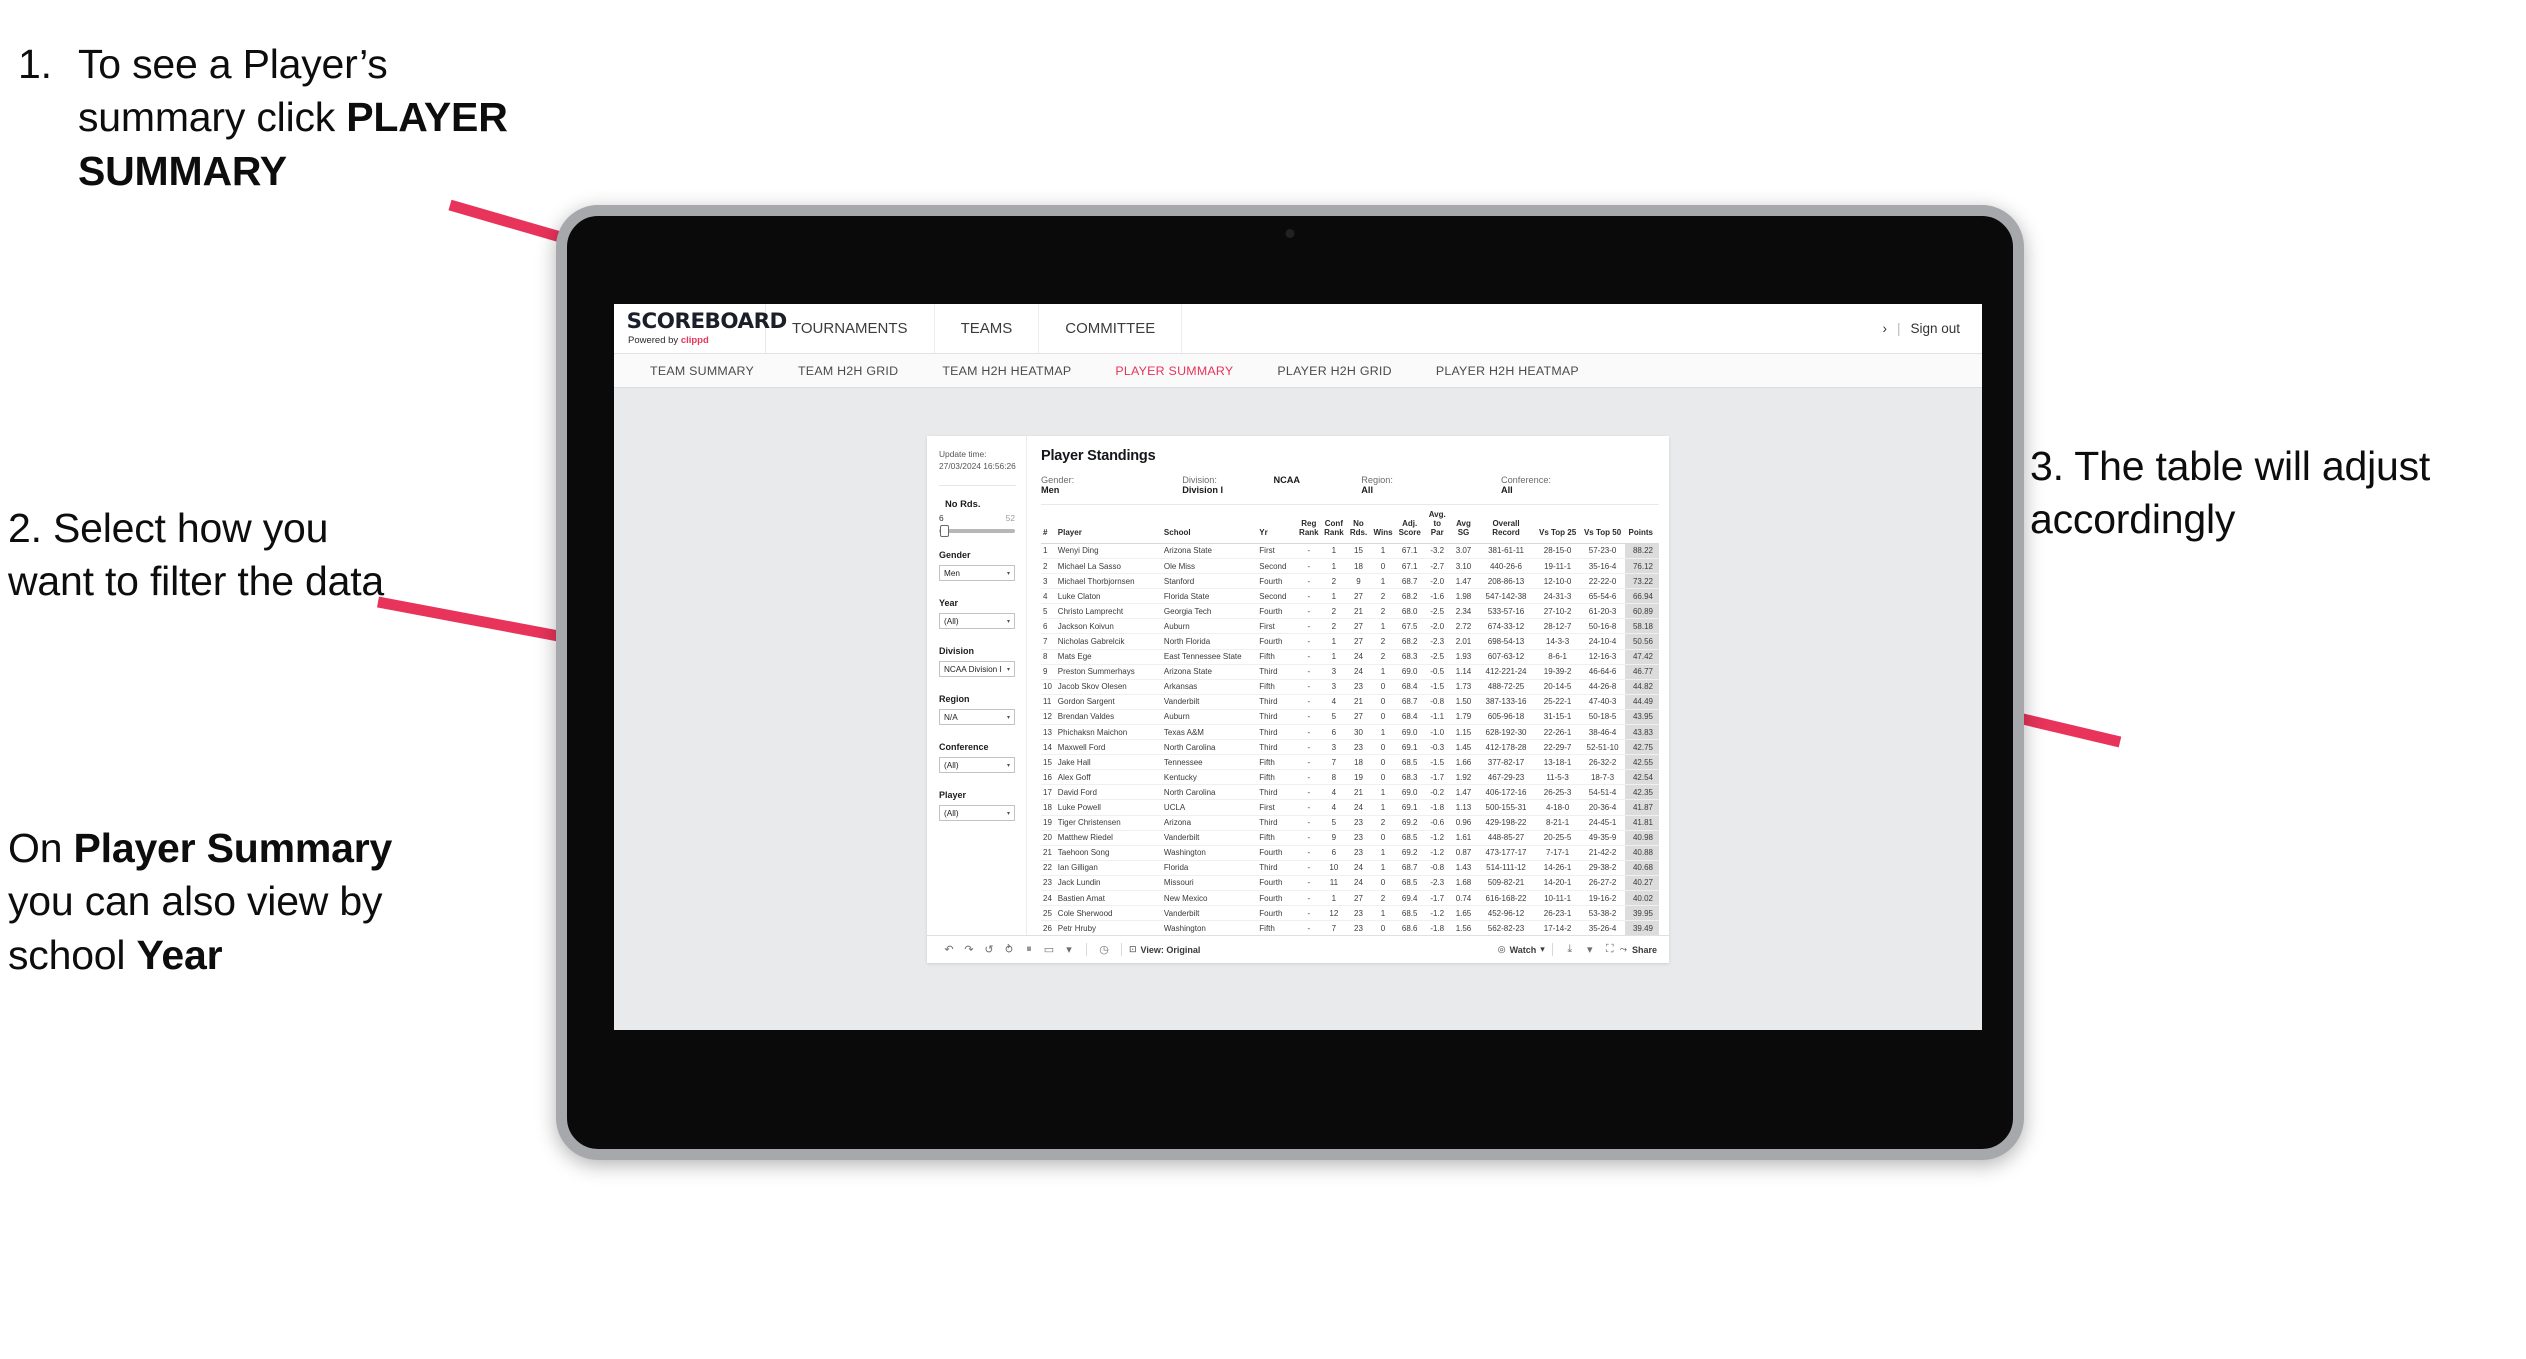  What do you see at coordinates (969, 950) in the screenshot?
I see `redo-icon: ↷` at bounding box center [969, 950].